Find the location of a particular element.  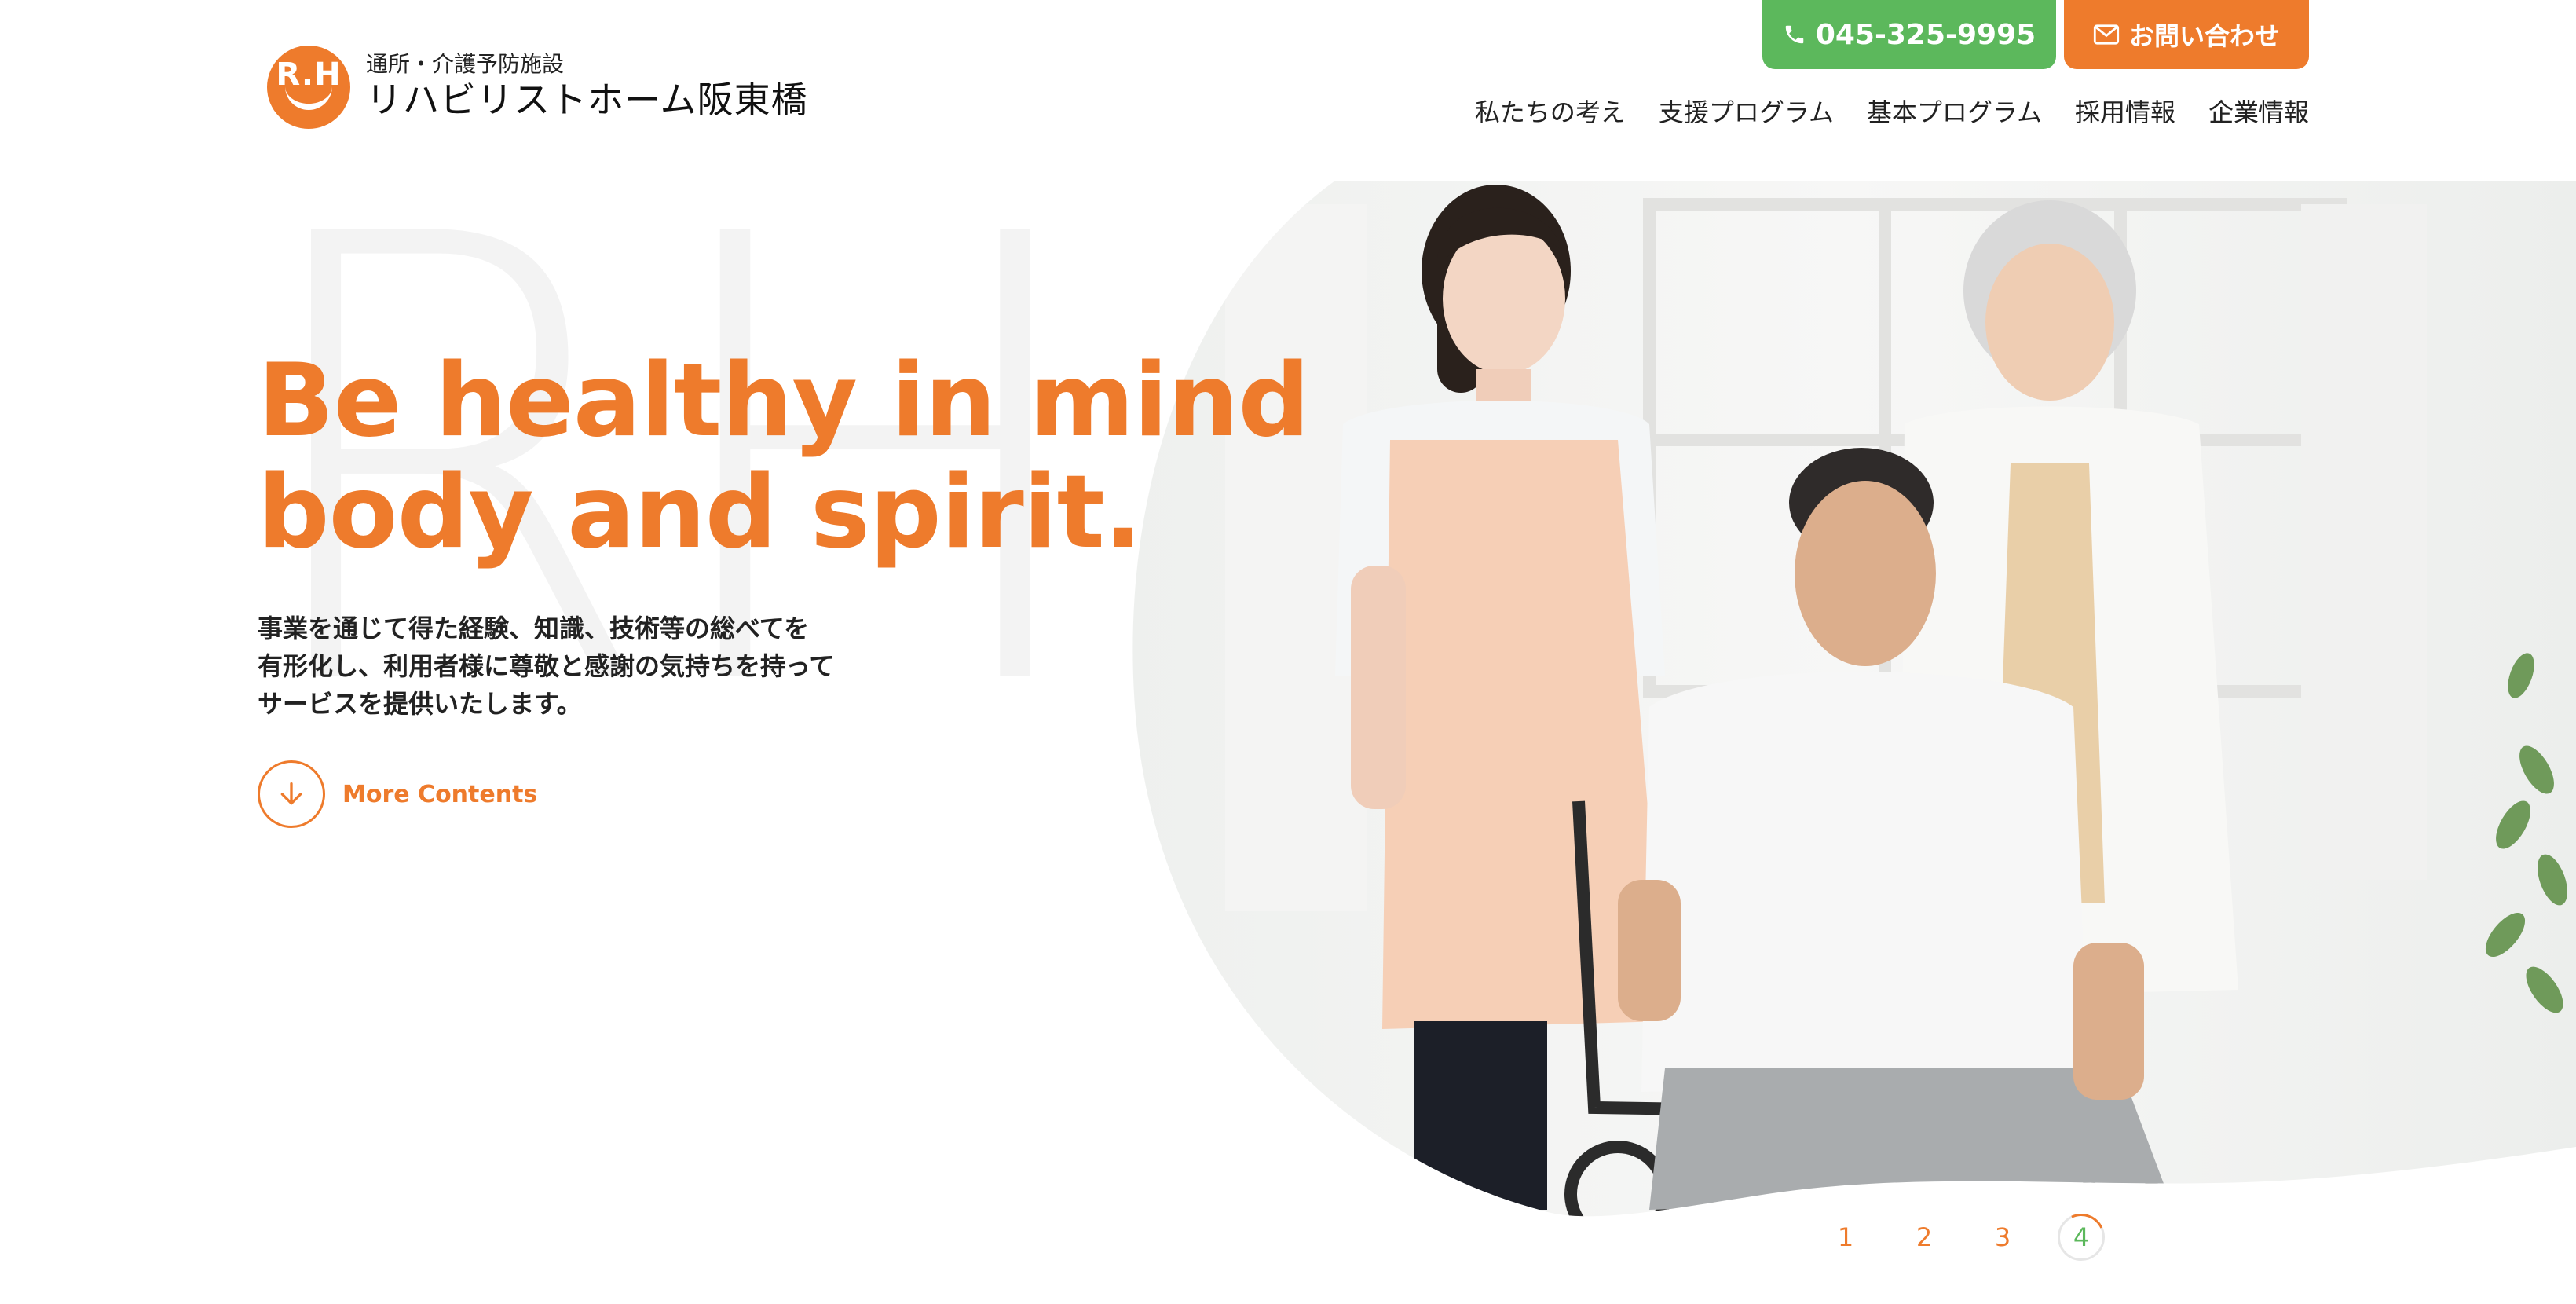

phone-number: 045-325-9995 is located at coordinates (1926, 34).